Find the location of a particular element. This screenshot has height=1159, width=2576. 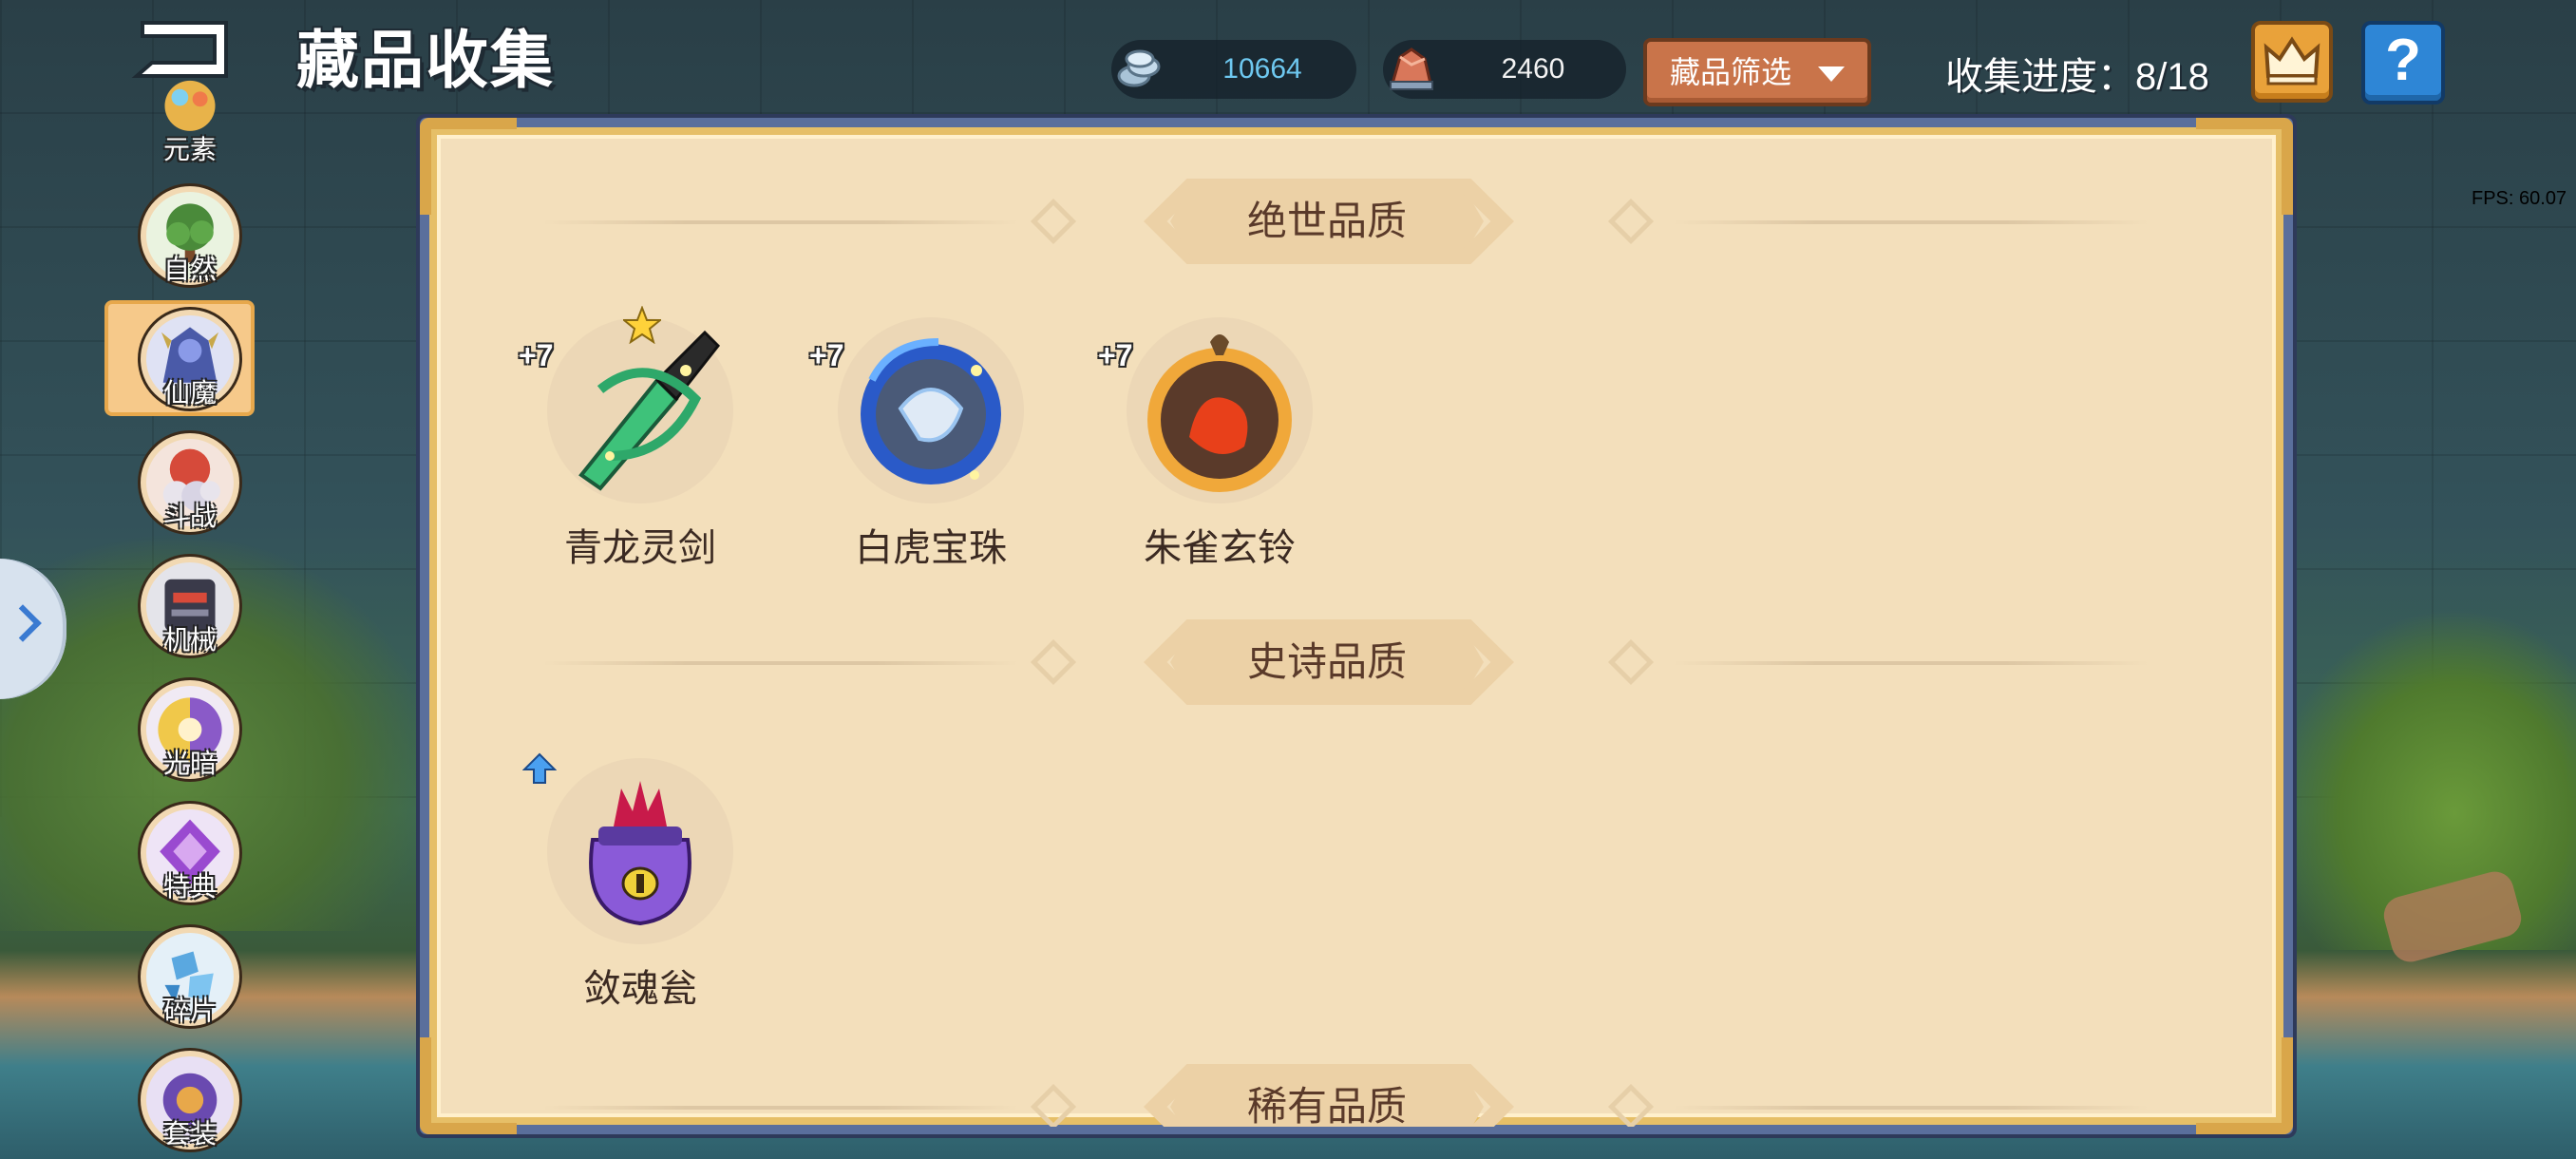

vermilion-bird-bell-icon is located at coordinates (1219, 410).